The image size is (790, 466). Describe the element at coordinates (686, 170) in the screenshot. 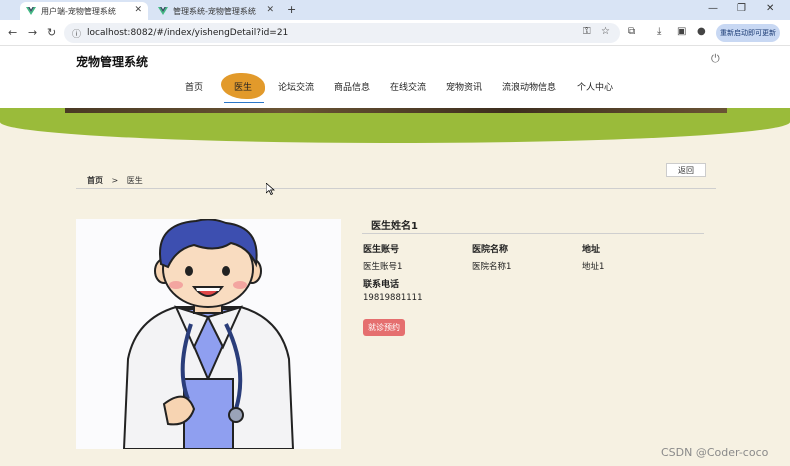

I see `back-button: 返回` at that location.